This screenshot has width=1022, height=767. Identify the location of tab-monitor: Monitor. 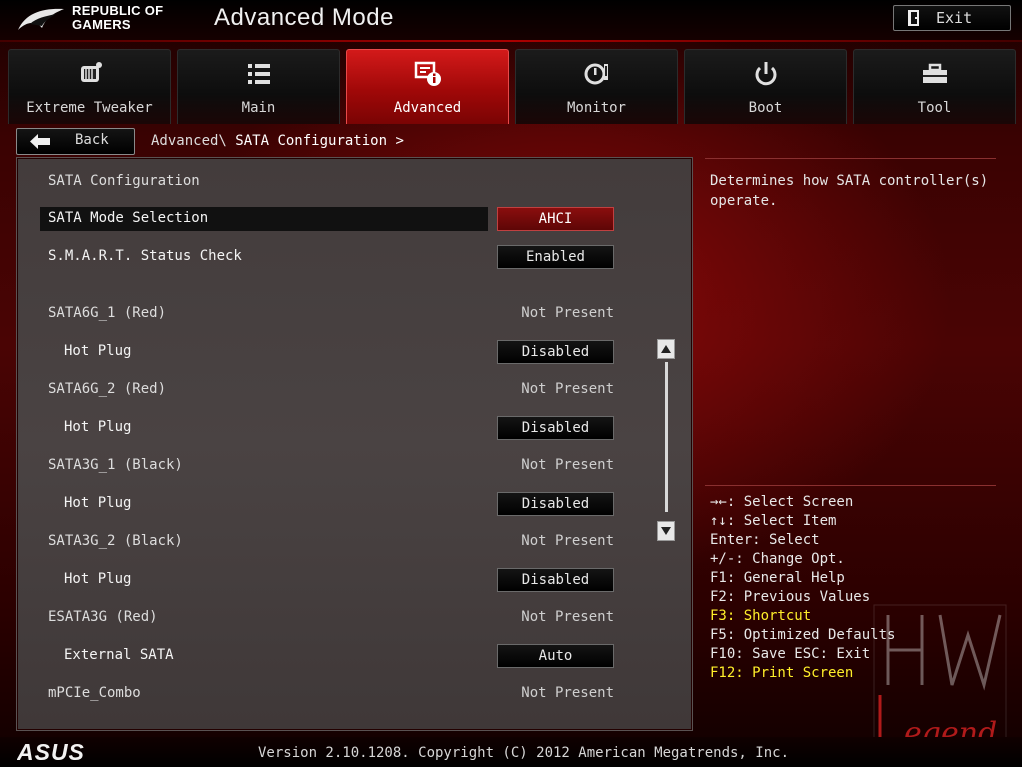
(596, 86).